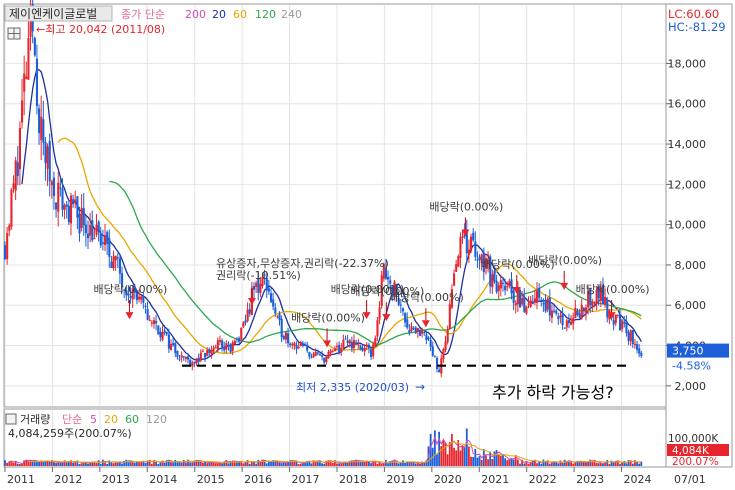 This screenshot has width=735, height=490. Describe the element at coordinates (687, 184) in the screenshot. I see `y-tick-label: 12,000` at that location.